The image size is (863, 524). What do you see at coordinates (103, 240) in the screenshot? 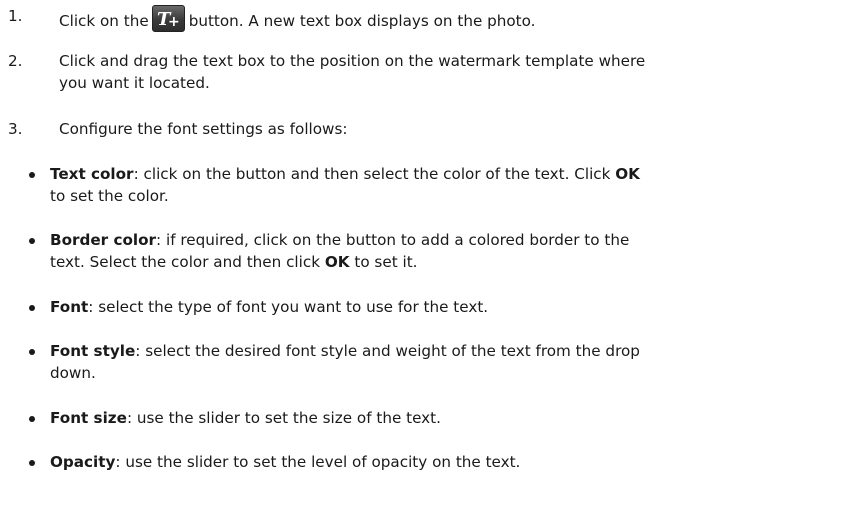
I see `bullet-term: Border color` at bounding box center [103, 240].